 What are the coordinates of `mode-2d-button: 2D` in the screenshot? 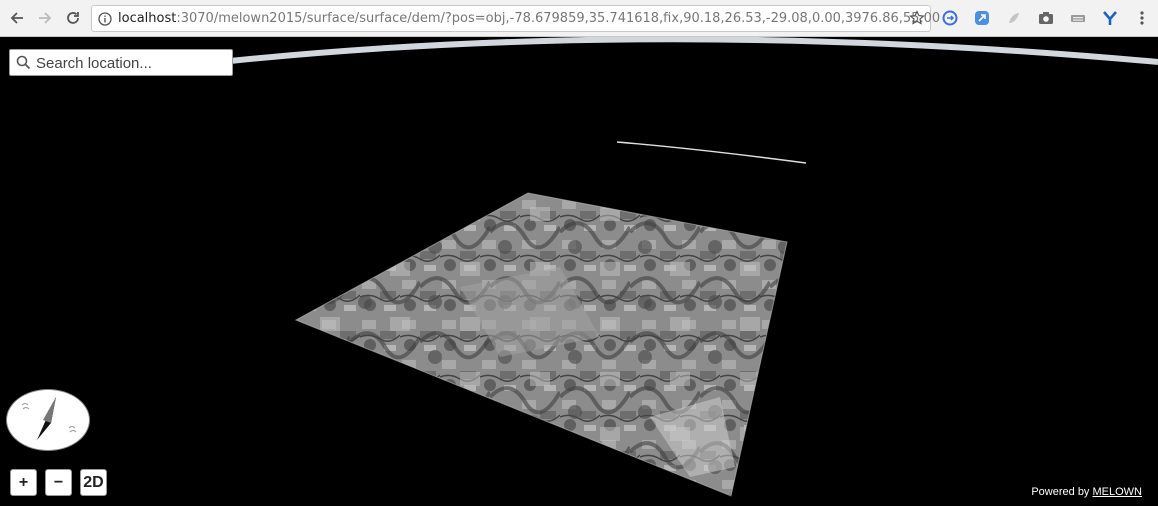 It's located at (93, 482).